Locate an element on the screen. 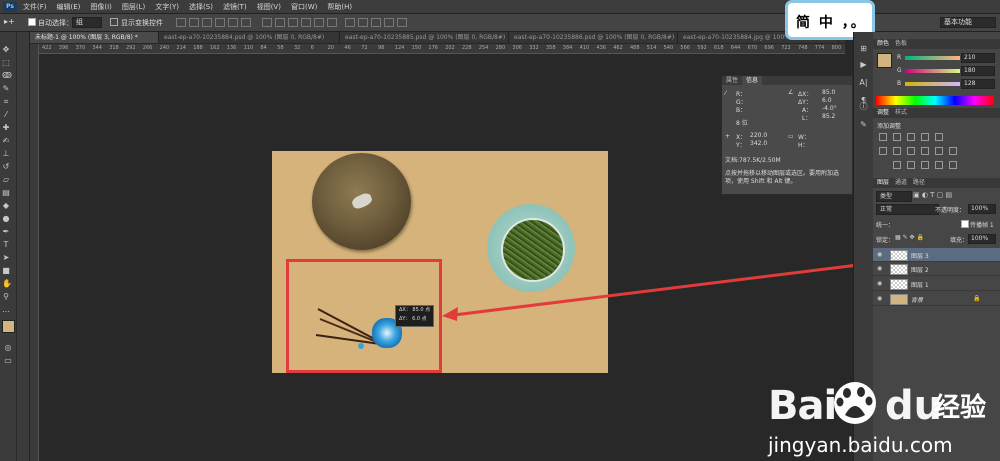 The image size is (1000, 461). tab-untitled-1: 未标题-1 @ 100% (图层 3, RGB/8) * is located at coordinates (94, 37).